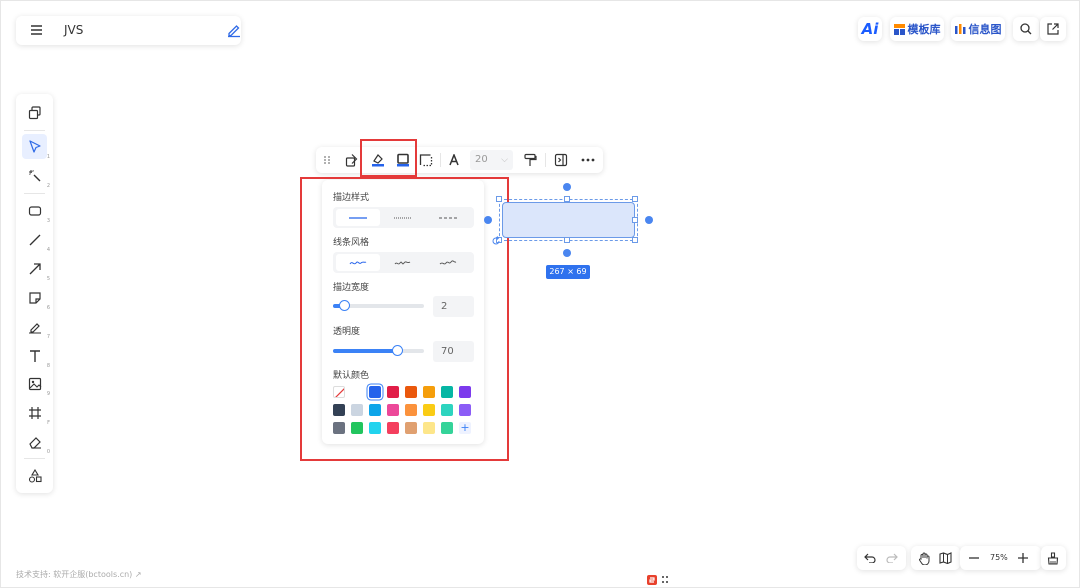 The height and width of the screenshot is (588, 1080). Describe the element at coordinates (36, 30) in the screenshot. I see `menu-icon` at that location.